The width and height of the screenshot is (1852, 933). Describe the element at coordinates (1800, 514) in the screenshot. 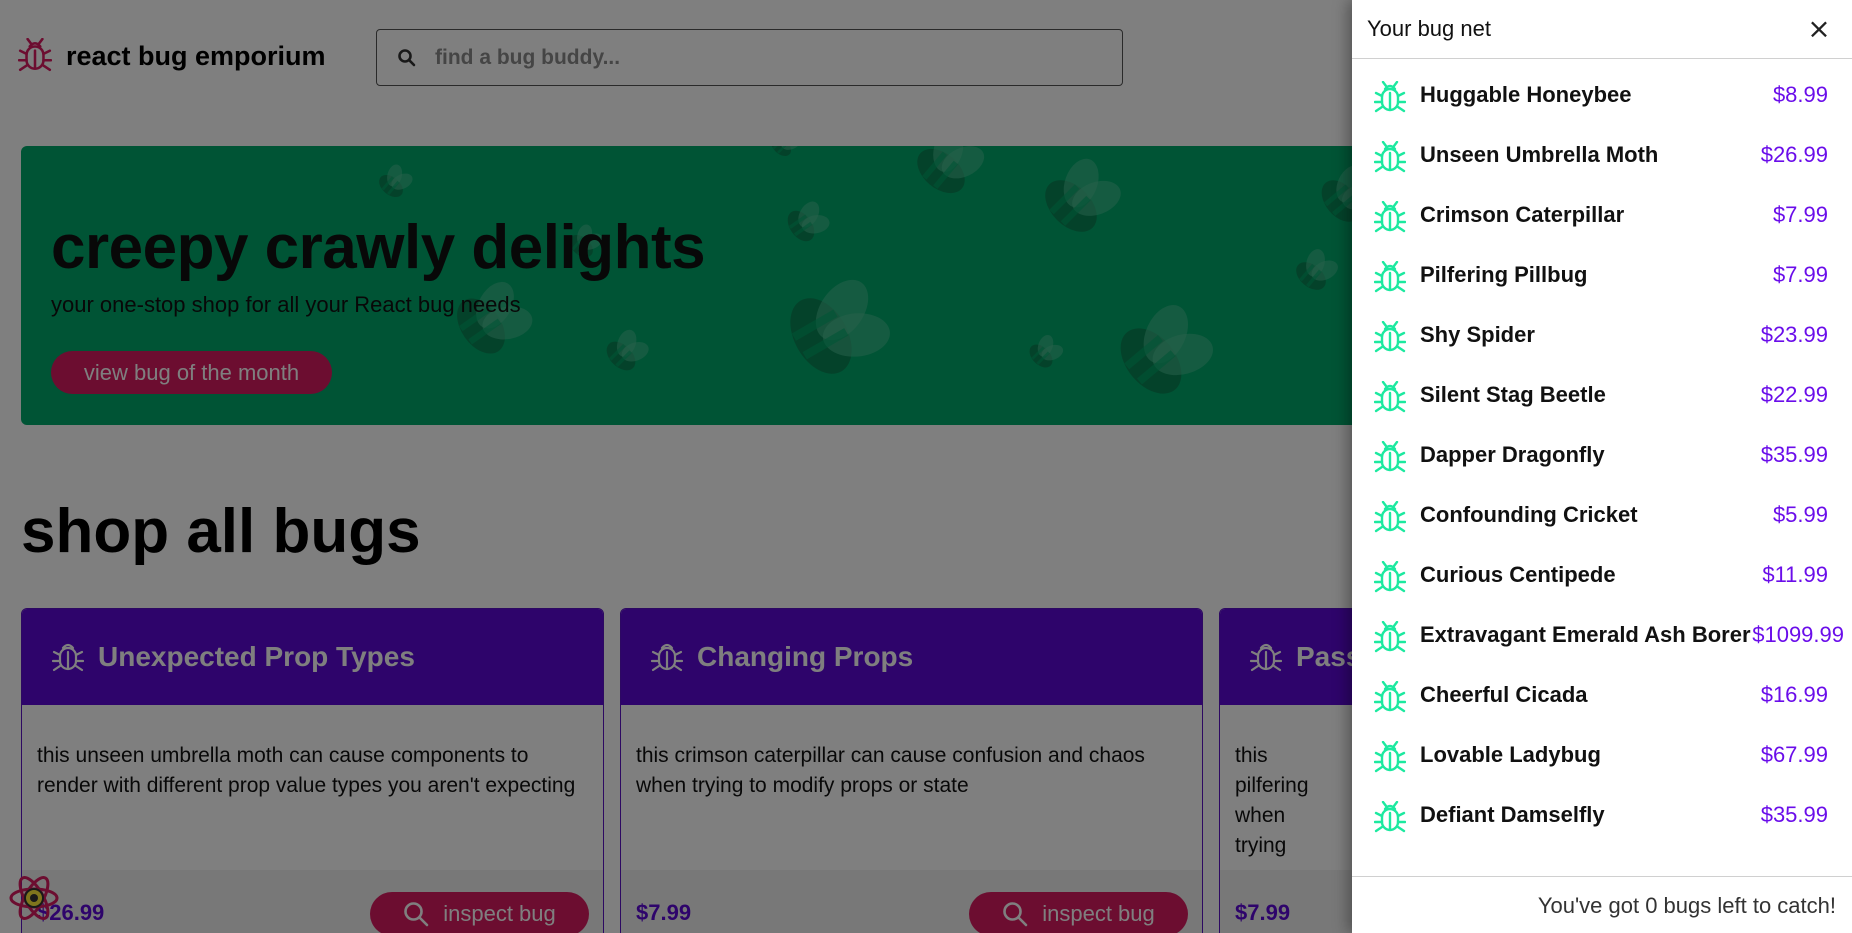

I see `bug-price: $5.99` at that location.